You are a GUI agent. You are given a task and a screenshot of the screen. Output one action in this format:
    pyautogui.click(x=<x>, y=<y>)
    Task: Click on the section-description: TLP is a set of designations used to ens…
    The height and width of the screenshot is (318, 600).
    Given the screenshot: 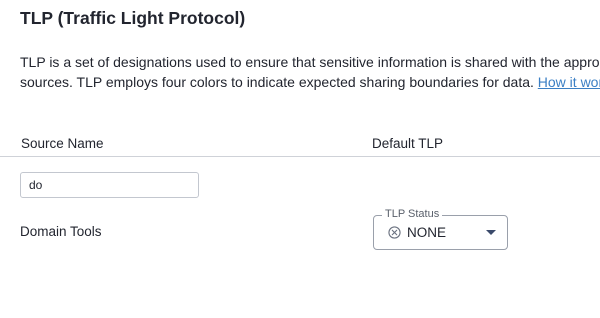 What is the action you would take?
    pyautogui.click(x=310, y=72)
    